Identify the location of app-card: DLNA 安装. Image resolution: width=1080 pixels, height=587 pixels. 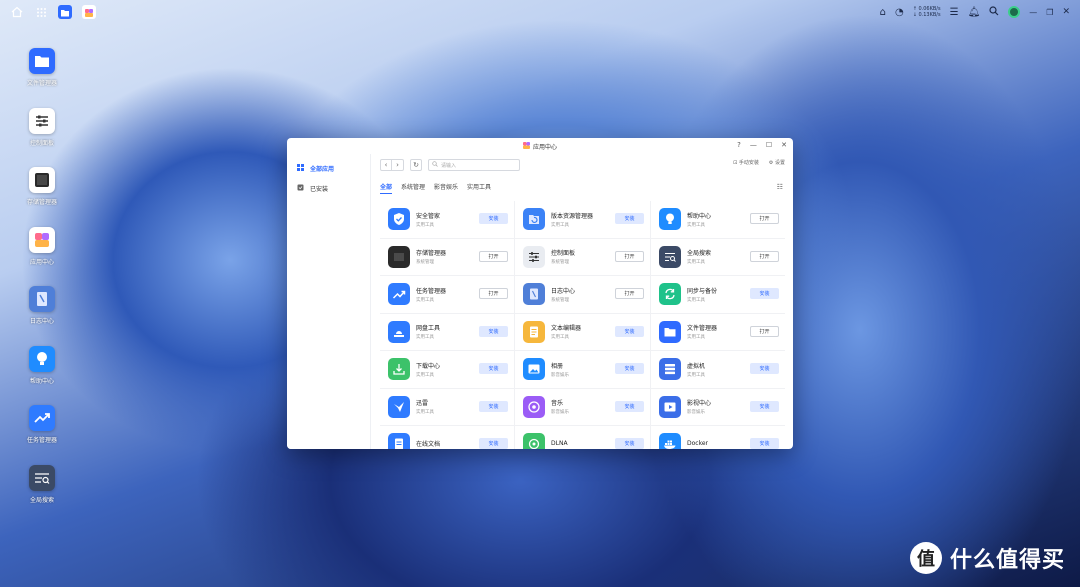
(583, 437).